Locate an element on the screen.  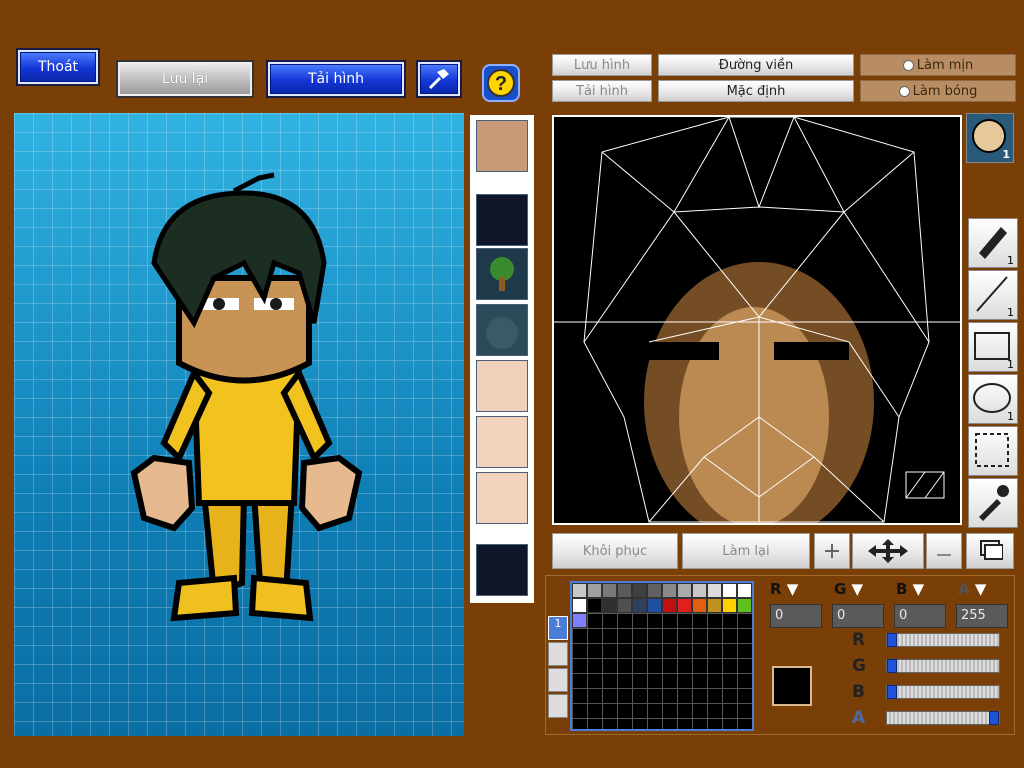
save-label: Lưu lại is located at coordinates (185, 79).